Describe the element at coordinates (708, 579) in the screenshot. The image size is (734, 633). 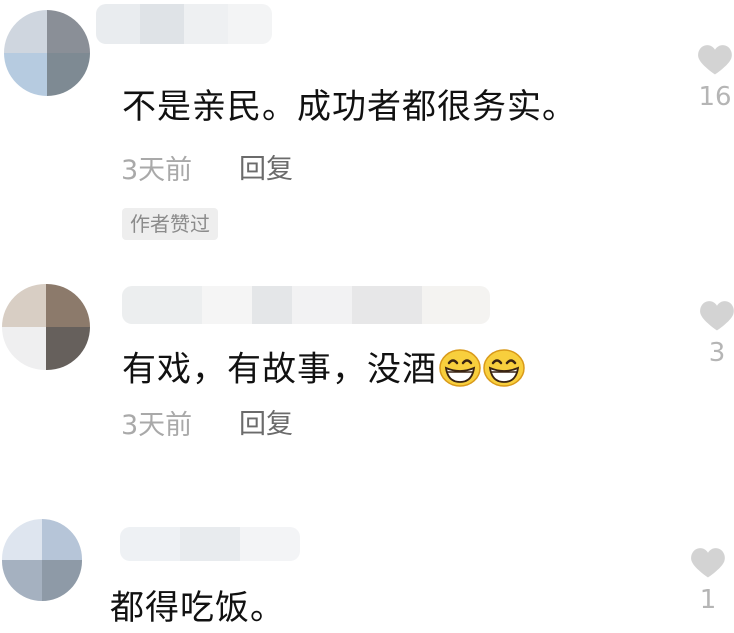
I see `like-button: 1` at that location.